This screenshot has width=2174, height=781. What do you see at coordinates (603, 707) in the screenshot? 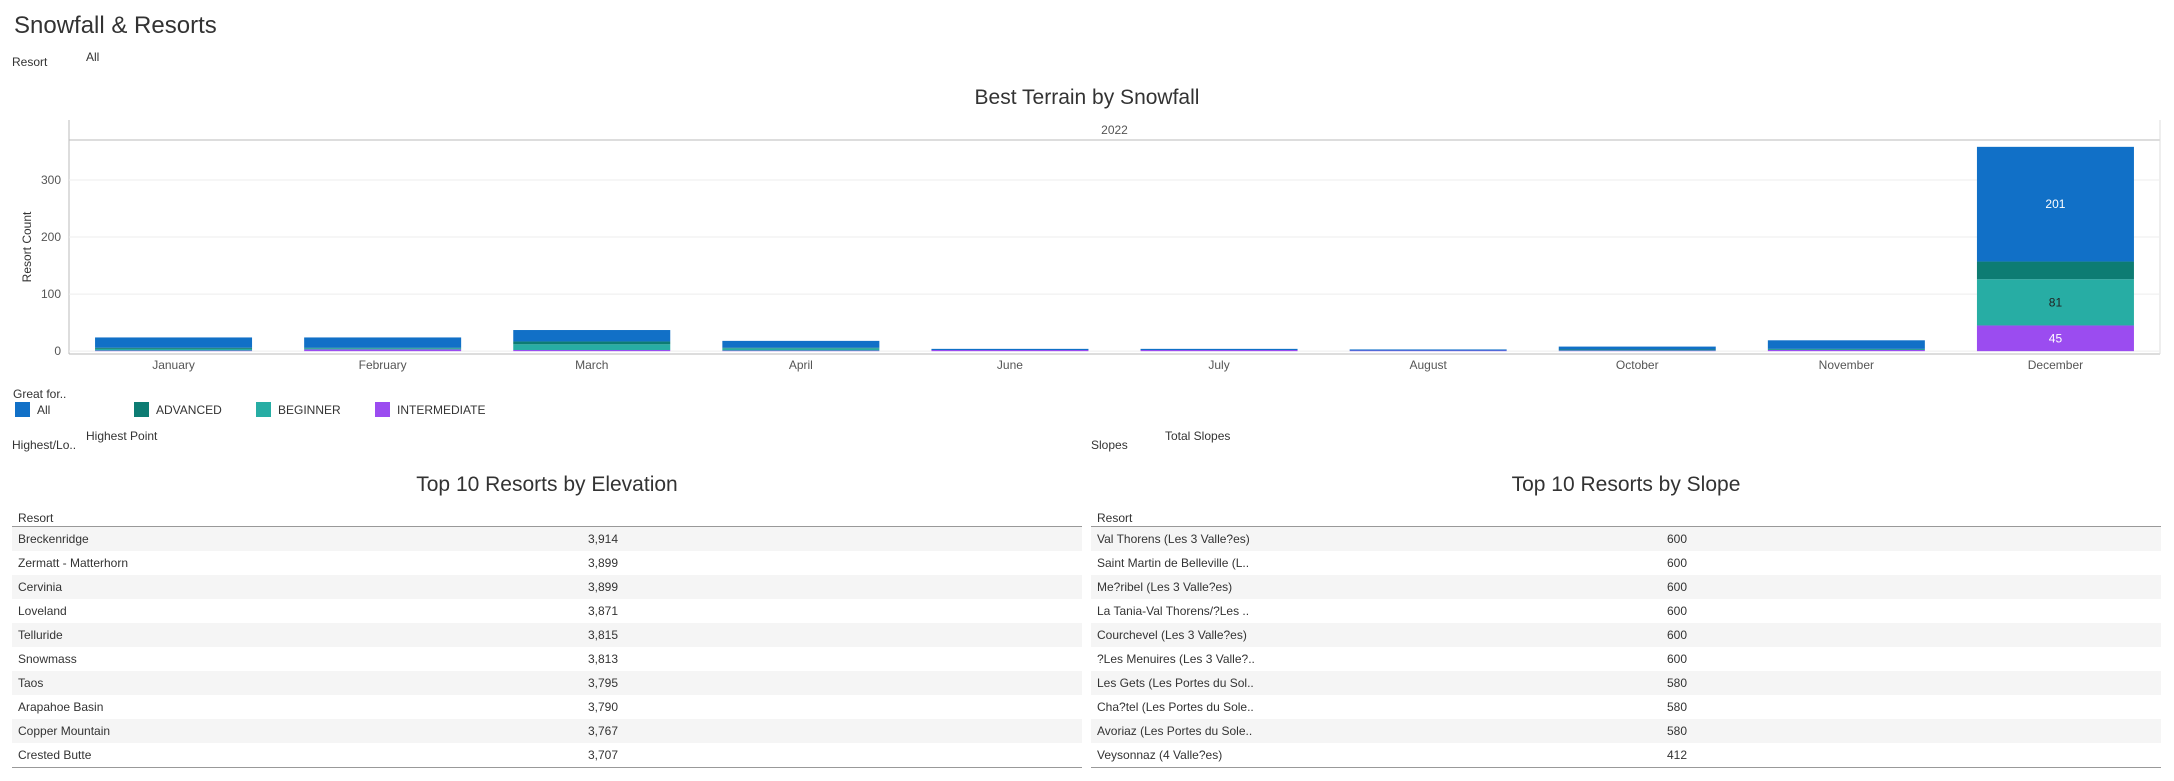
I see `elevation-value: 3,790` at bounding box center [603, 707].